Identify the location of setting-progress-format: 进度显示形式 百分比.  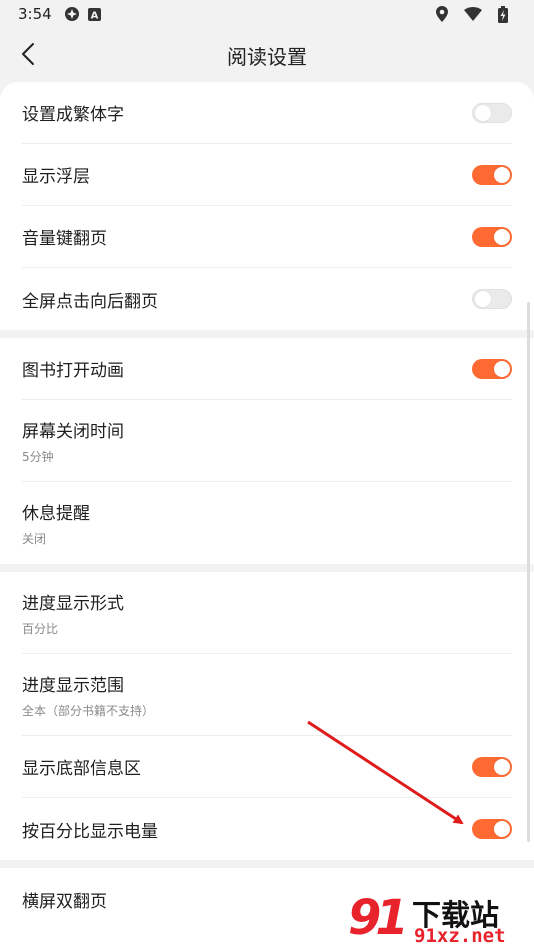
(267, 613).